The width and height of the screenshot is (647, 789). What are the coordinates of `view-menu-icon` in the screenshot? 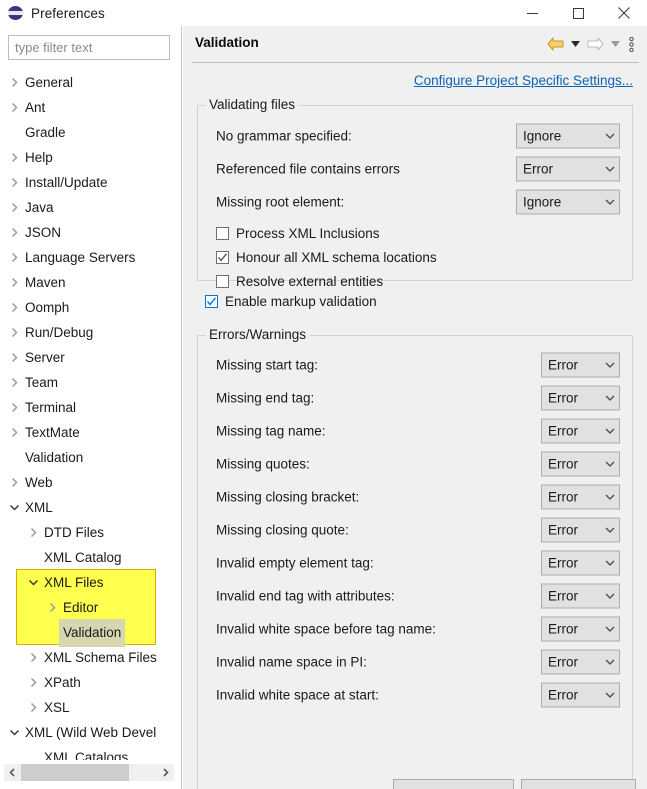 It's located at (631, 44).